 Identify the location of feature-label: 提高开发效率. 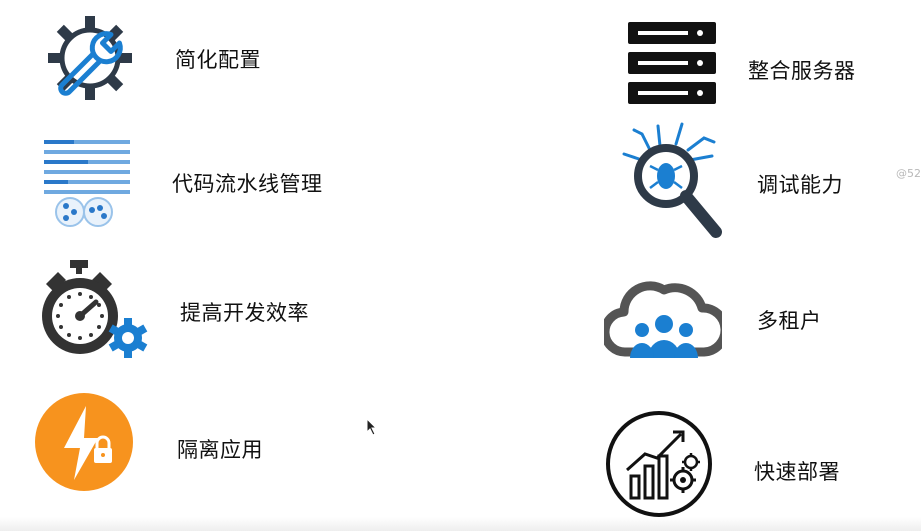
(244, 313).